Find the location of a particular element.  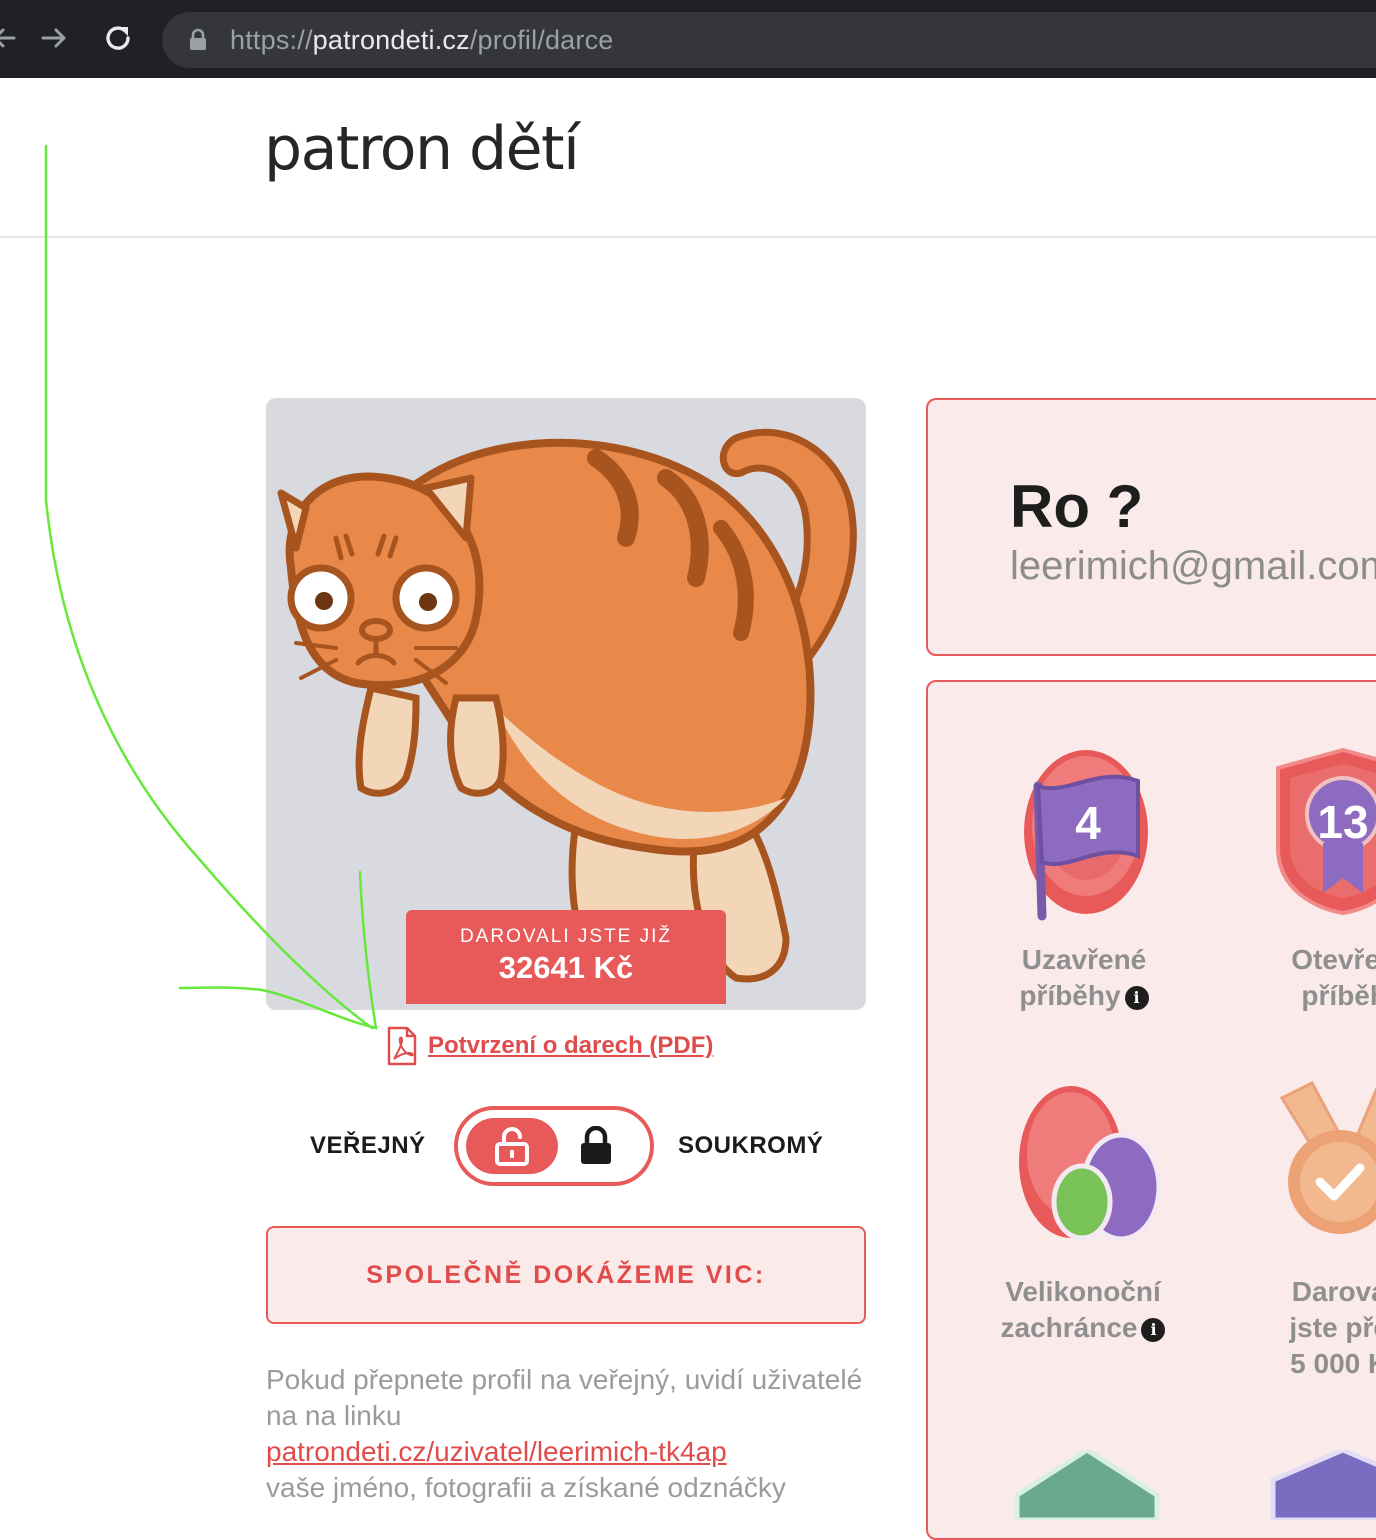

closed-stories-count: 4 is located at coordinates (1088, 823).